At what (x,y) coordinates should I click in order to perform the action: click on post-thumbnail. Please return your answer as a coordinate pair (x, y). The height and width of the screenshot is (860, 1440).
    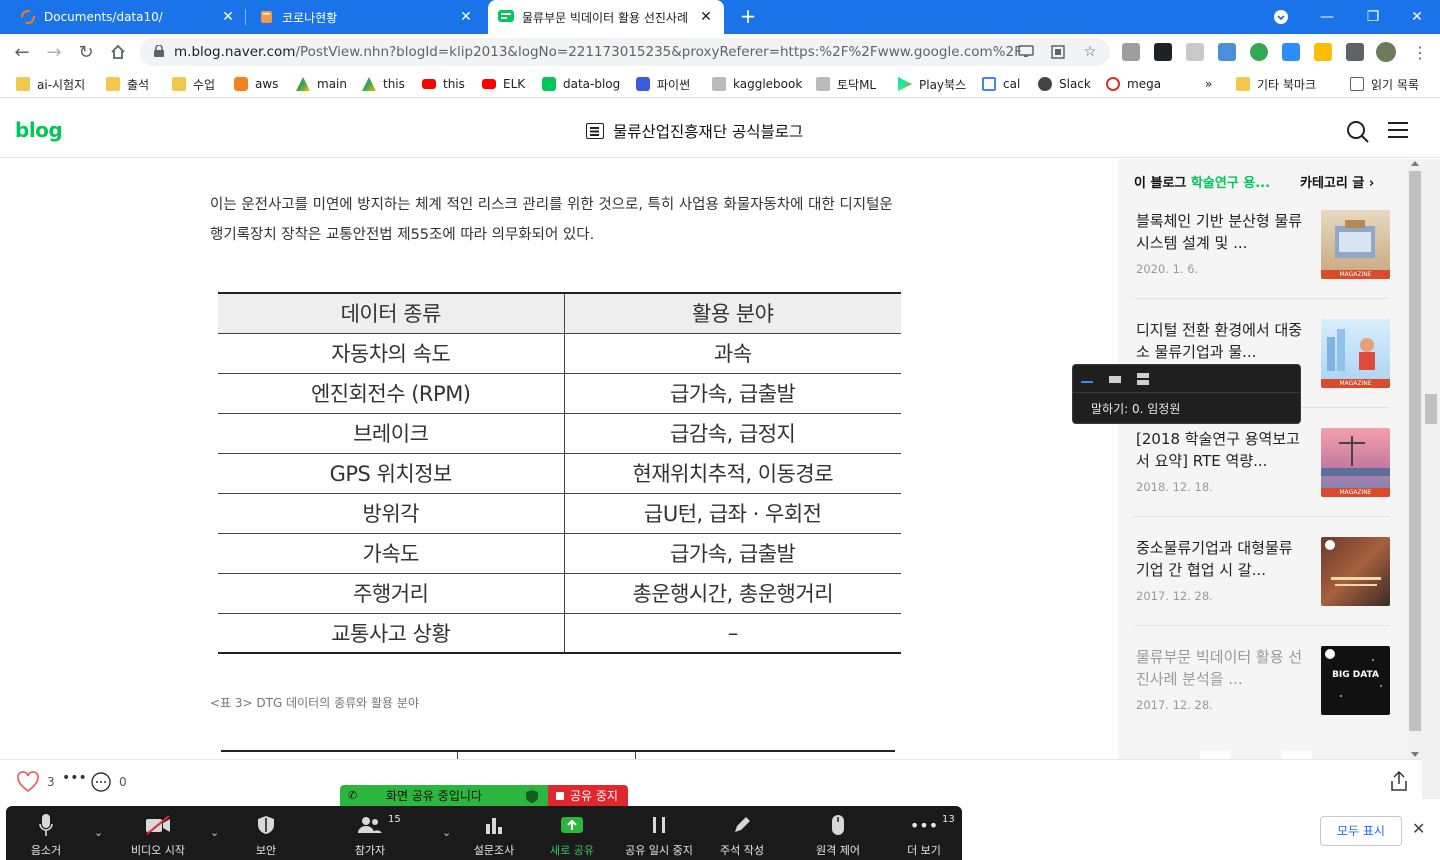
    Looking at the image, I should click on (1355, 571).